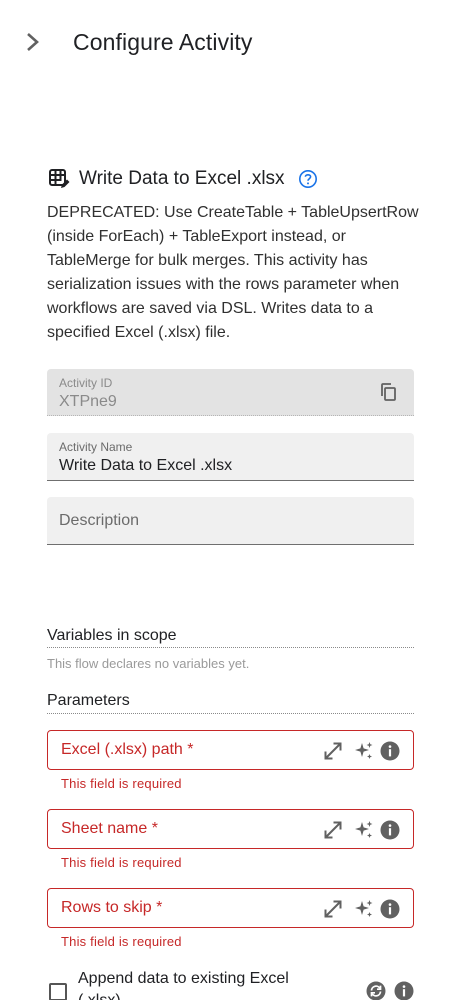 The width and height of the screenshot is (470, 1000). I want to click on chevron-right-icon, so click(33, 42).